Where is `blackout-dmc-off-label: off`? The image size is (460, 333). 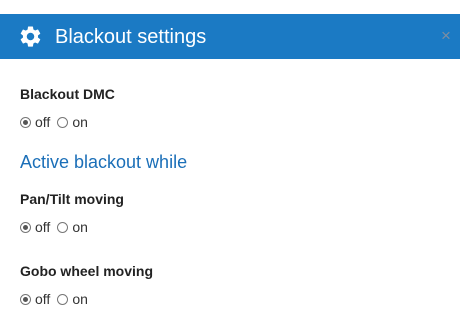 blackout-dmc-off-label: off is located at coordinates (43, 122).